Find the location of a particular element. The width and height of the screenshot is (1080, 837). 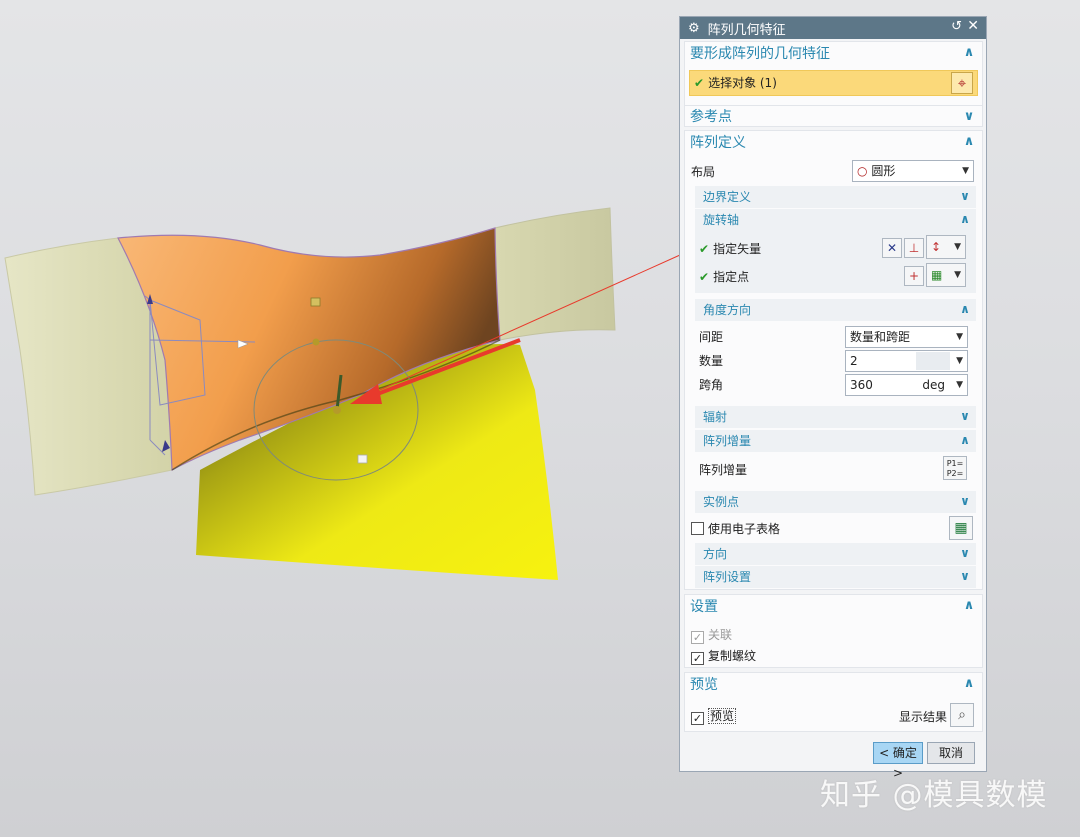

section-array-def-header: 阵列定义 ∧ is located at coordinates (833, 143).